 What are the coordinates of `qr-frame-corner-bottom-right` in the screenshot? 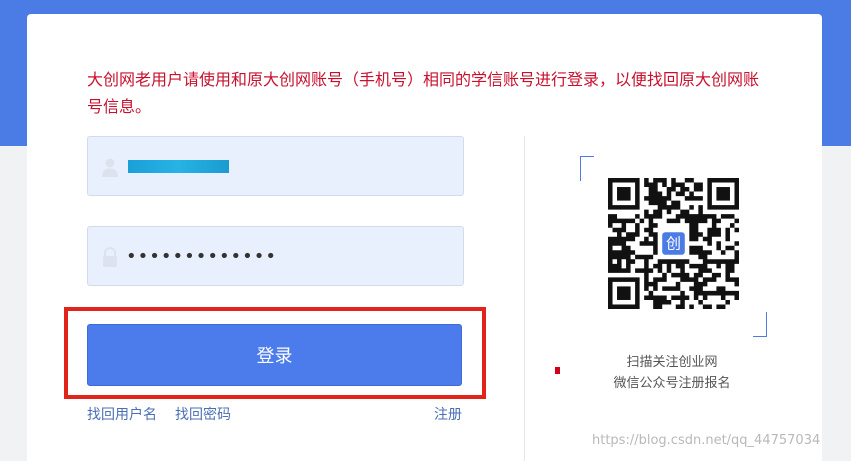 It's located at (760, 324).